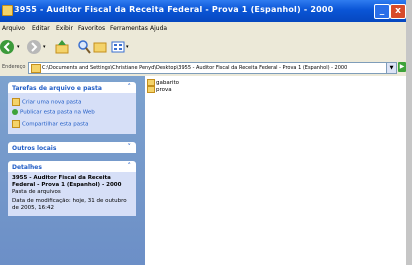  I want to click on file-tasks-title: Tarefas de arquivo e pasta, so click(57, 88).